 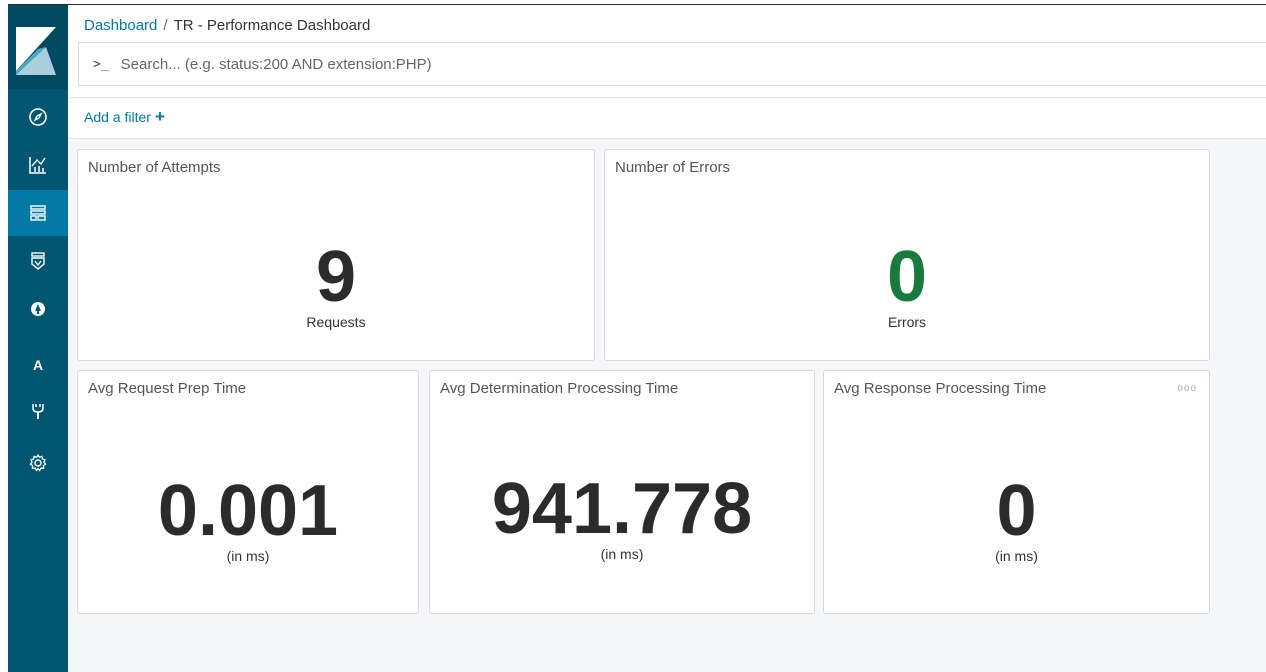 I want to click on gear-icon, so click(x=38, y=462).